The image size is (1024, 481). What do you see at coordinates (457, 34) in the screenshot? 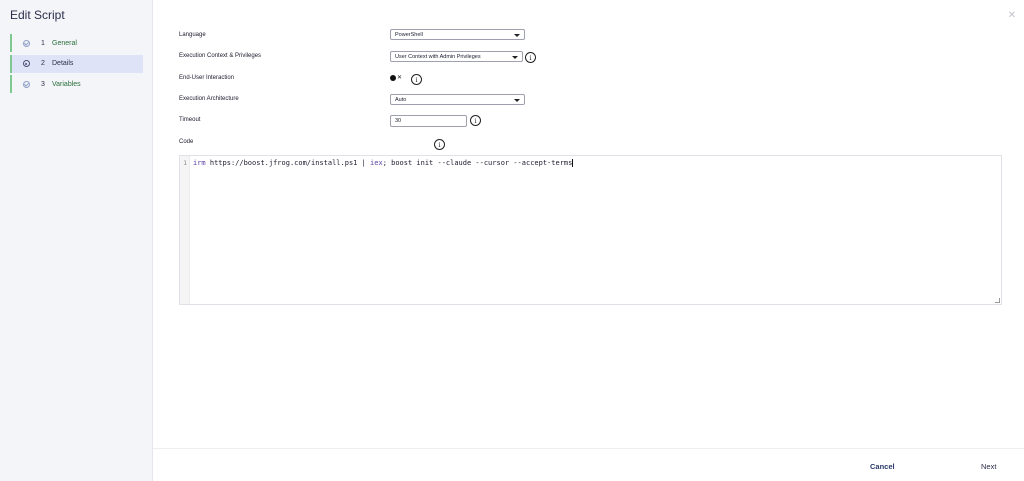
I see `language-select: PowerShell` at bounding box center [457, 34].